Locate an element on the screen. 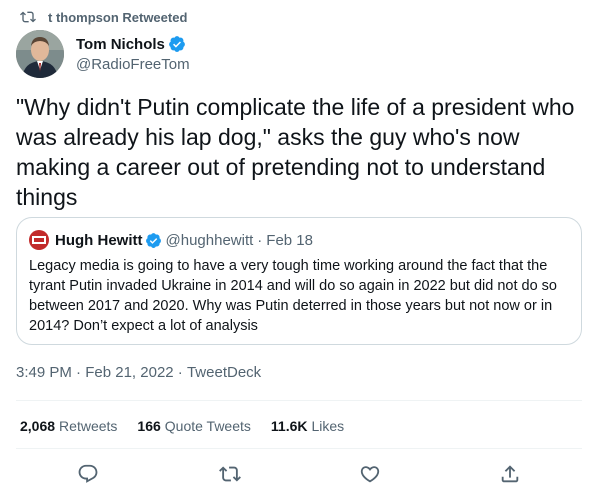 This screenshot has height=499, width=598. like-button is located at coordinates (370, 474).